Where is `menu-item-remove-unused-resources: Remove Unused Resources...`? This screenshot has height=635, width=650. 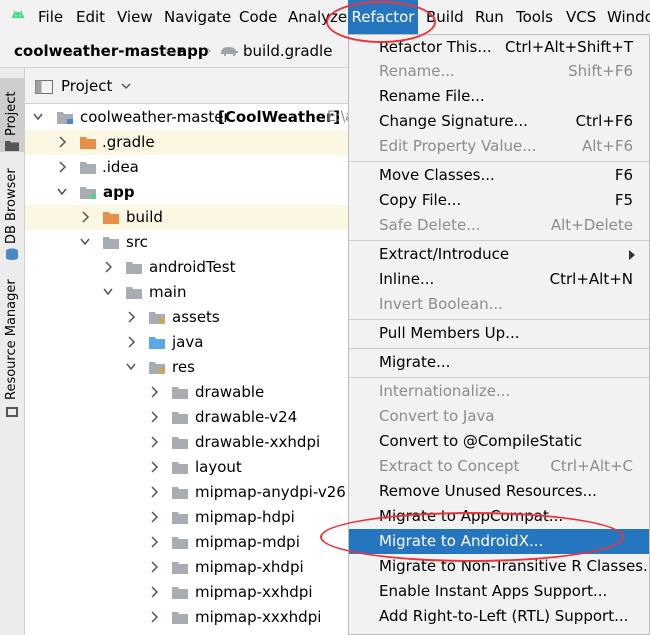 menu-item-remove-unused-resources: Remove Unused Resources... is located at coordinates (499, 491).